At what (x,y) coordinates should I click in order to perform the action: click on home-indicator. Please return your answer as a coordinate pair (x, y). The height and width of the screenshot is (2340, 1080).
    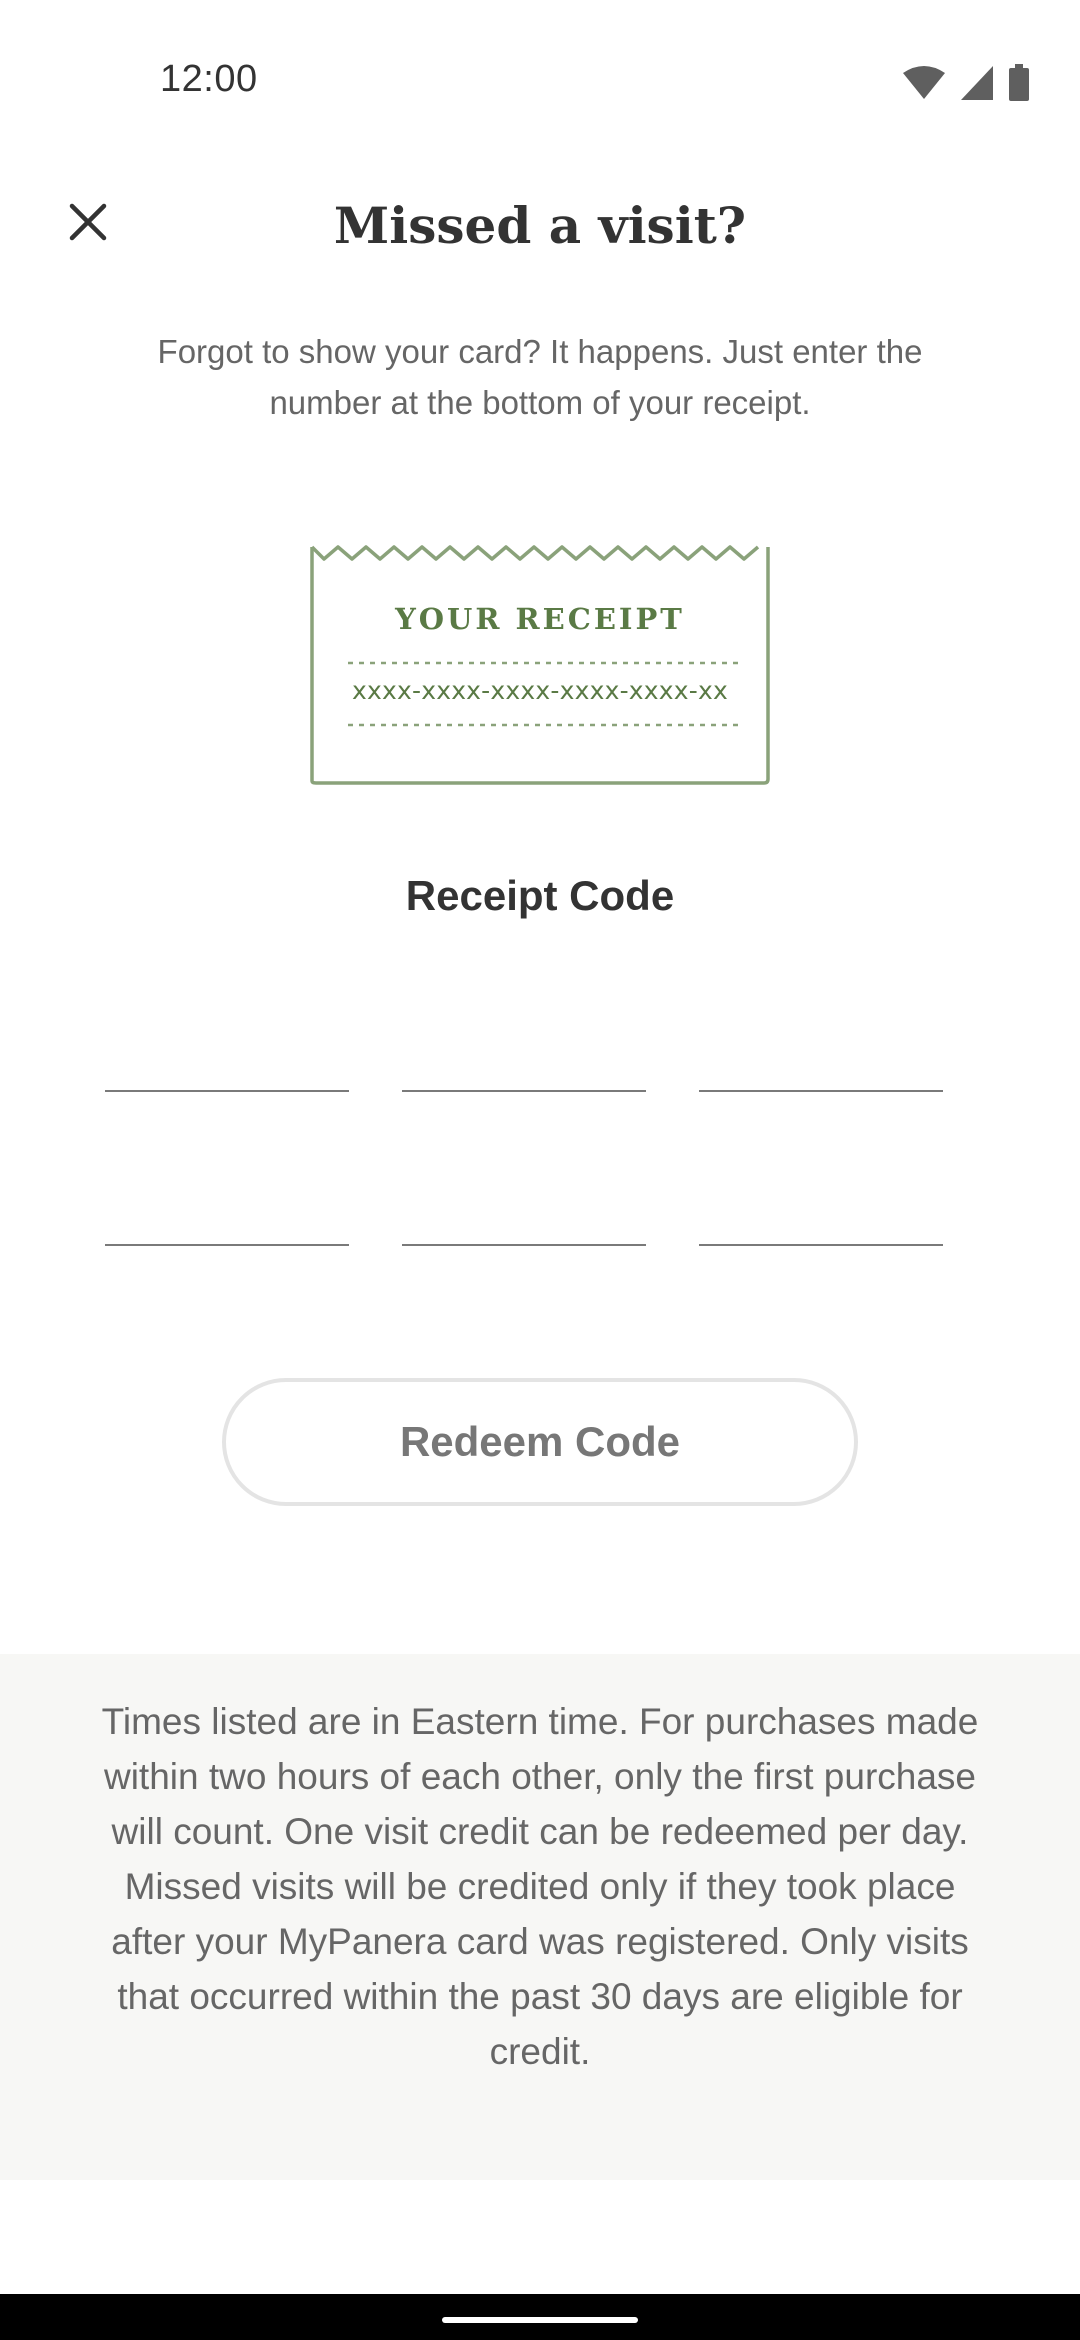
    Looking at the image, I should click on (540, 2320).